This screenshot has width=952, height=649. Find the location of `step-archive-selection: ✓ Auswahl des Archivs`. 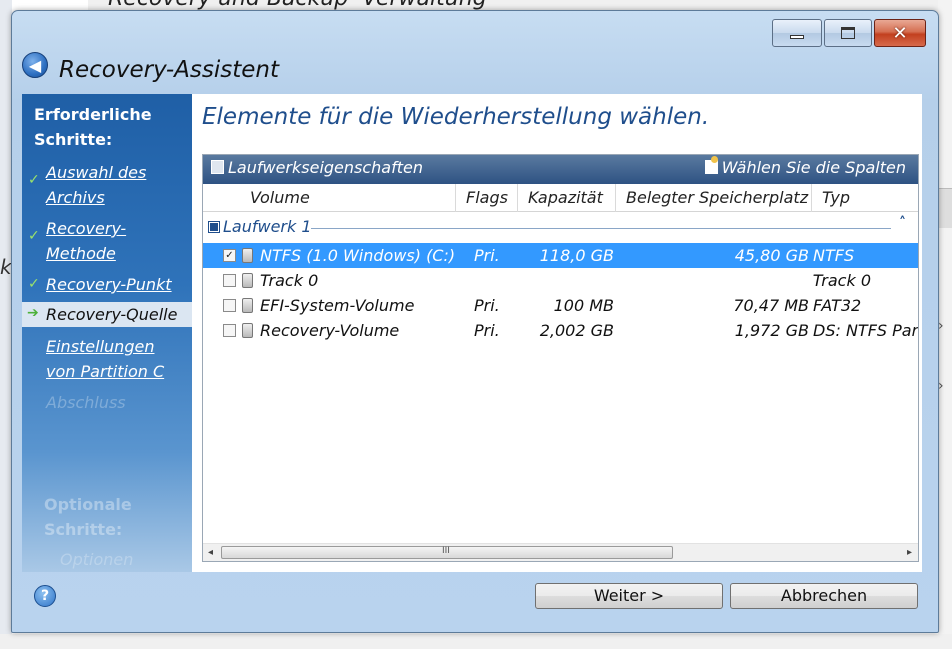

step-archive-selection: ✓ Auswahl des Archivs is located at coordinates (107, 185).